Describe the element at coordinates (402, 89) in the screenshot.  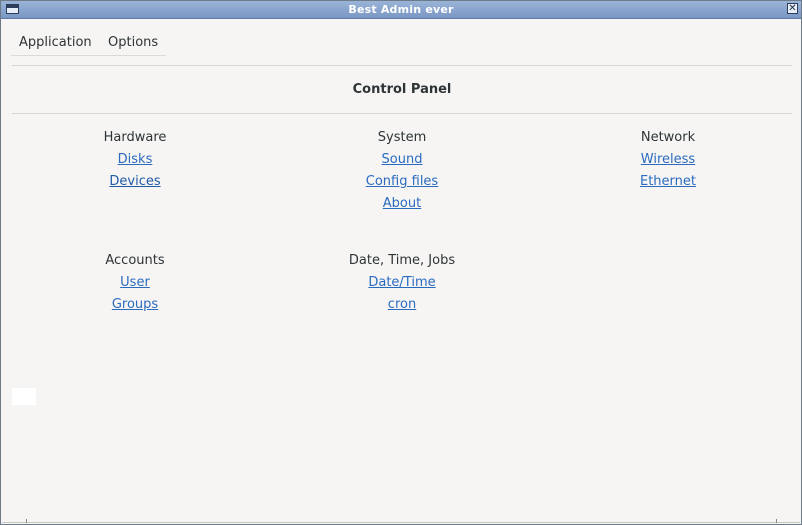
I see `page-title: Control Panel` at that location.